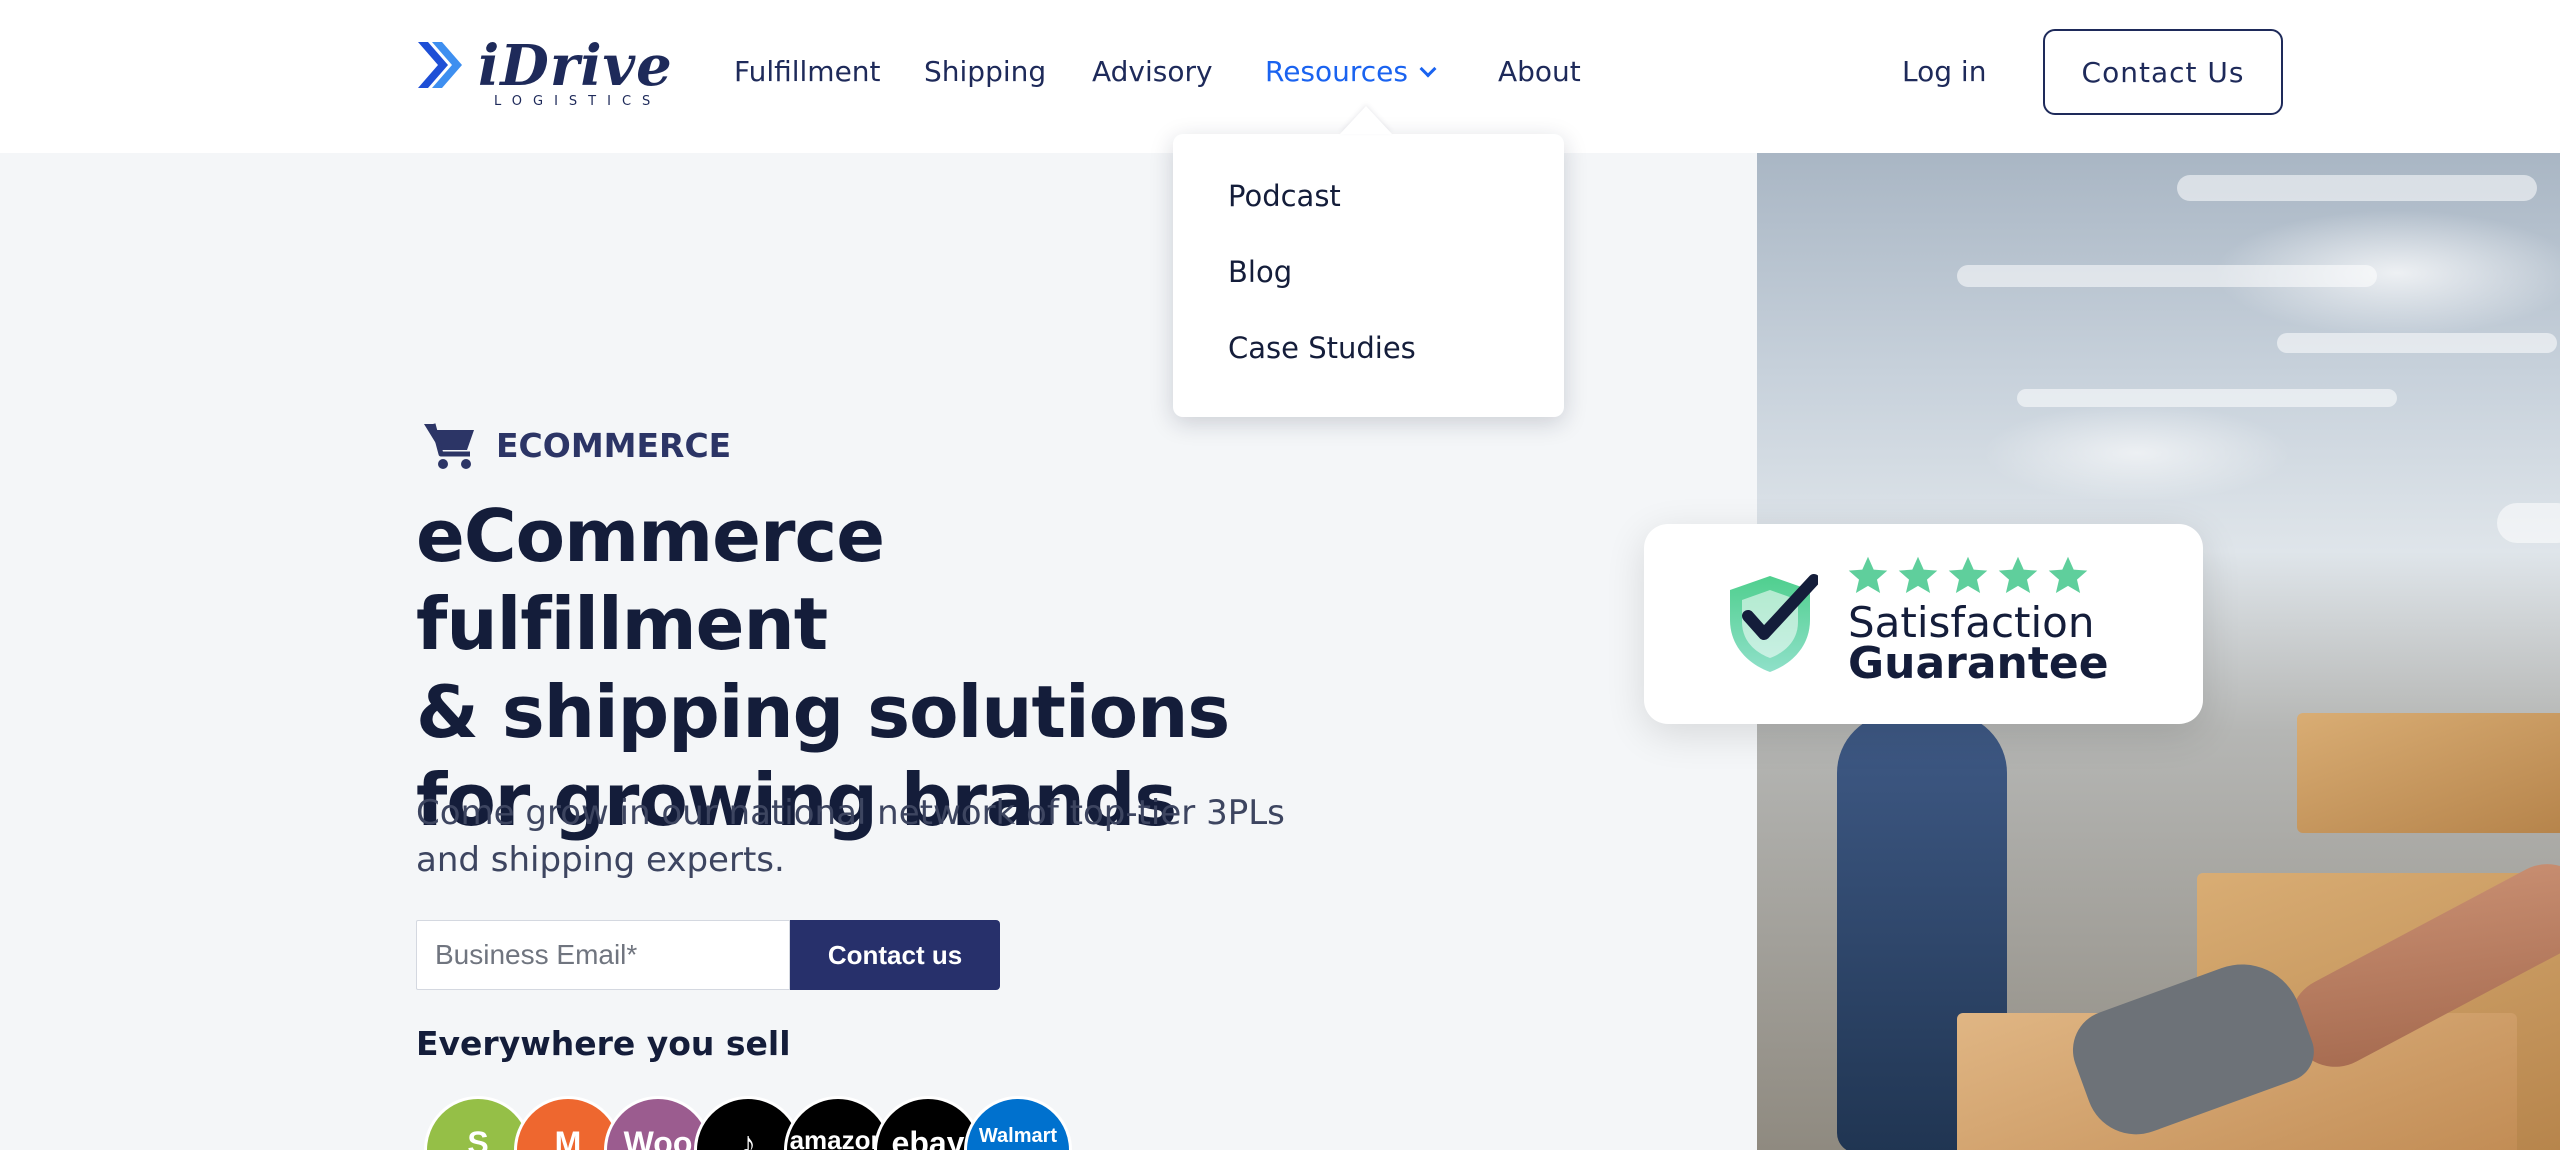  What do you see at coordinates (1923, 624) in the screenshot?
I see `satisfaction-badge: Satisfaction Guarantee` at bounding box center [1923, 624].